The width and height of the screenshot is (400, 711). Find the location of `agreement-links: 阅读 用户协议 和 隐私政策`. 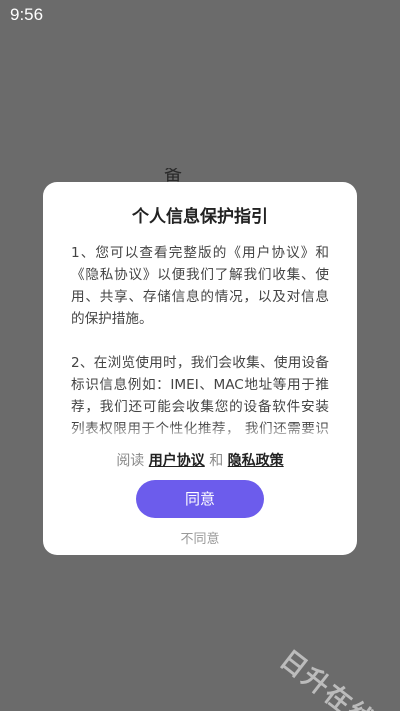

agreement-links: 阅读 用户协议 和 隐私政策 is located at coordinates (200, 460).